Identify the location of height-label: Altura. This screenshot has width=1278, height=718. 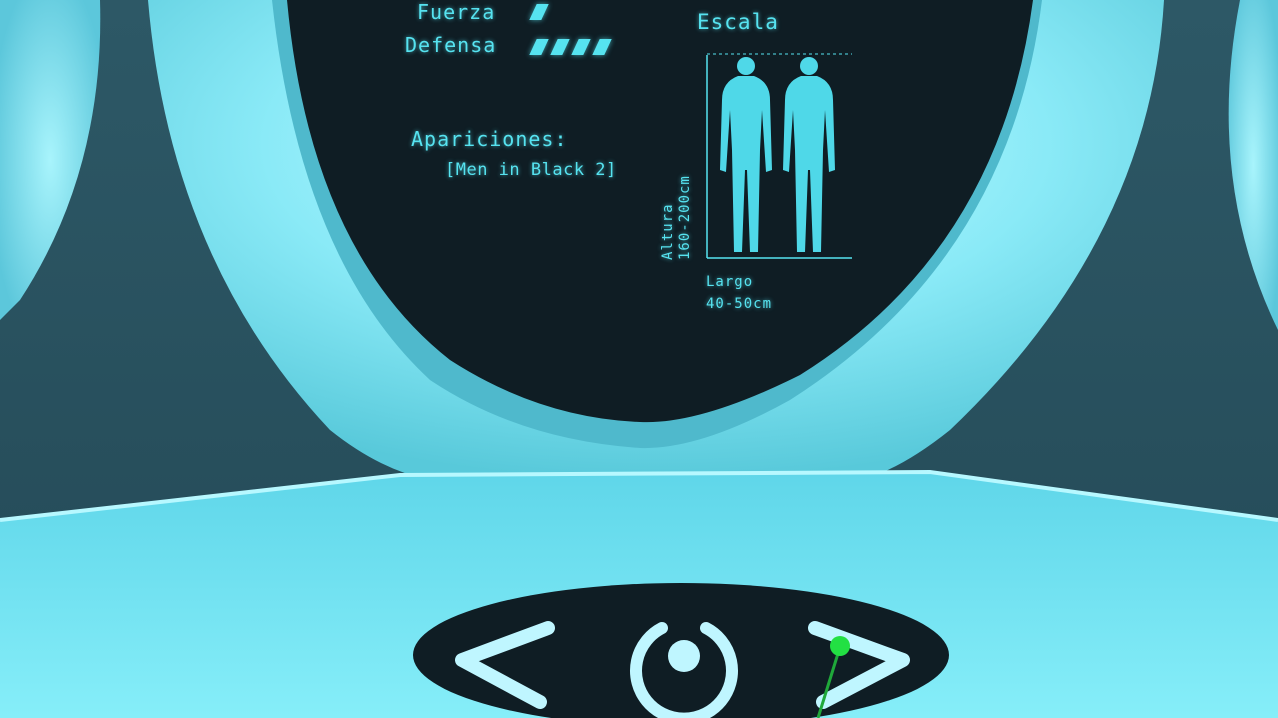
(668, 231).